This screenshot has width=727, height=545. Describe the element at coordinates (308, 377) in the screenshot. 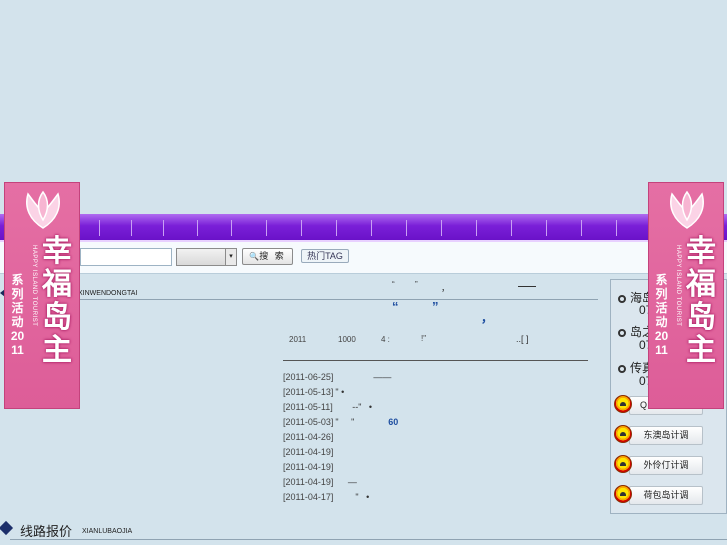

I see `news-date: [2011-06-25]` at that location.